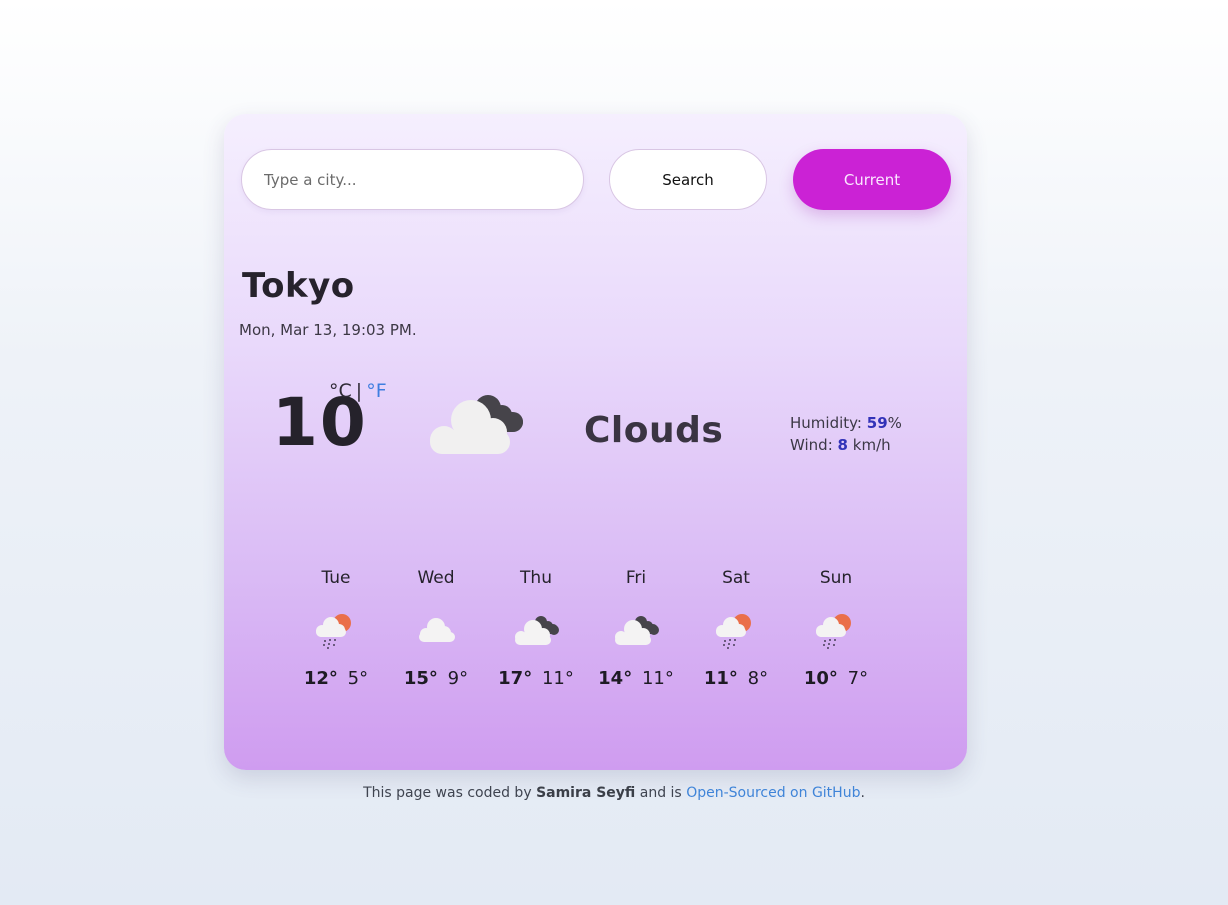 The height and width of the screenshot is (905, 1228). What do you see at coordinates (654, 430) in the screenshot?
I see `weather-condition: Clouds` at bounding box center [654, 430].